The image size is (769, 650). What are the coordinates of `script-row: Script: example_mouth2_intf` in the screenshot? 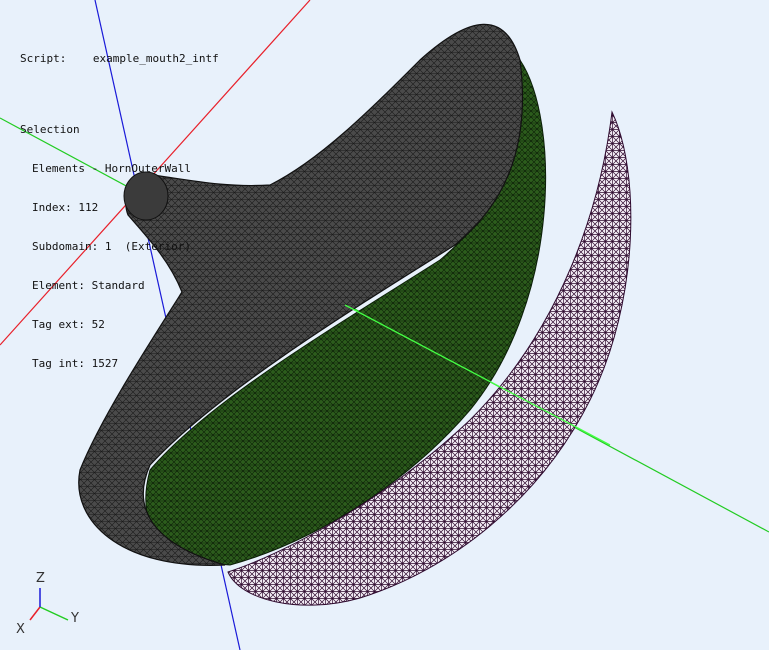 It's located at (119, 58).